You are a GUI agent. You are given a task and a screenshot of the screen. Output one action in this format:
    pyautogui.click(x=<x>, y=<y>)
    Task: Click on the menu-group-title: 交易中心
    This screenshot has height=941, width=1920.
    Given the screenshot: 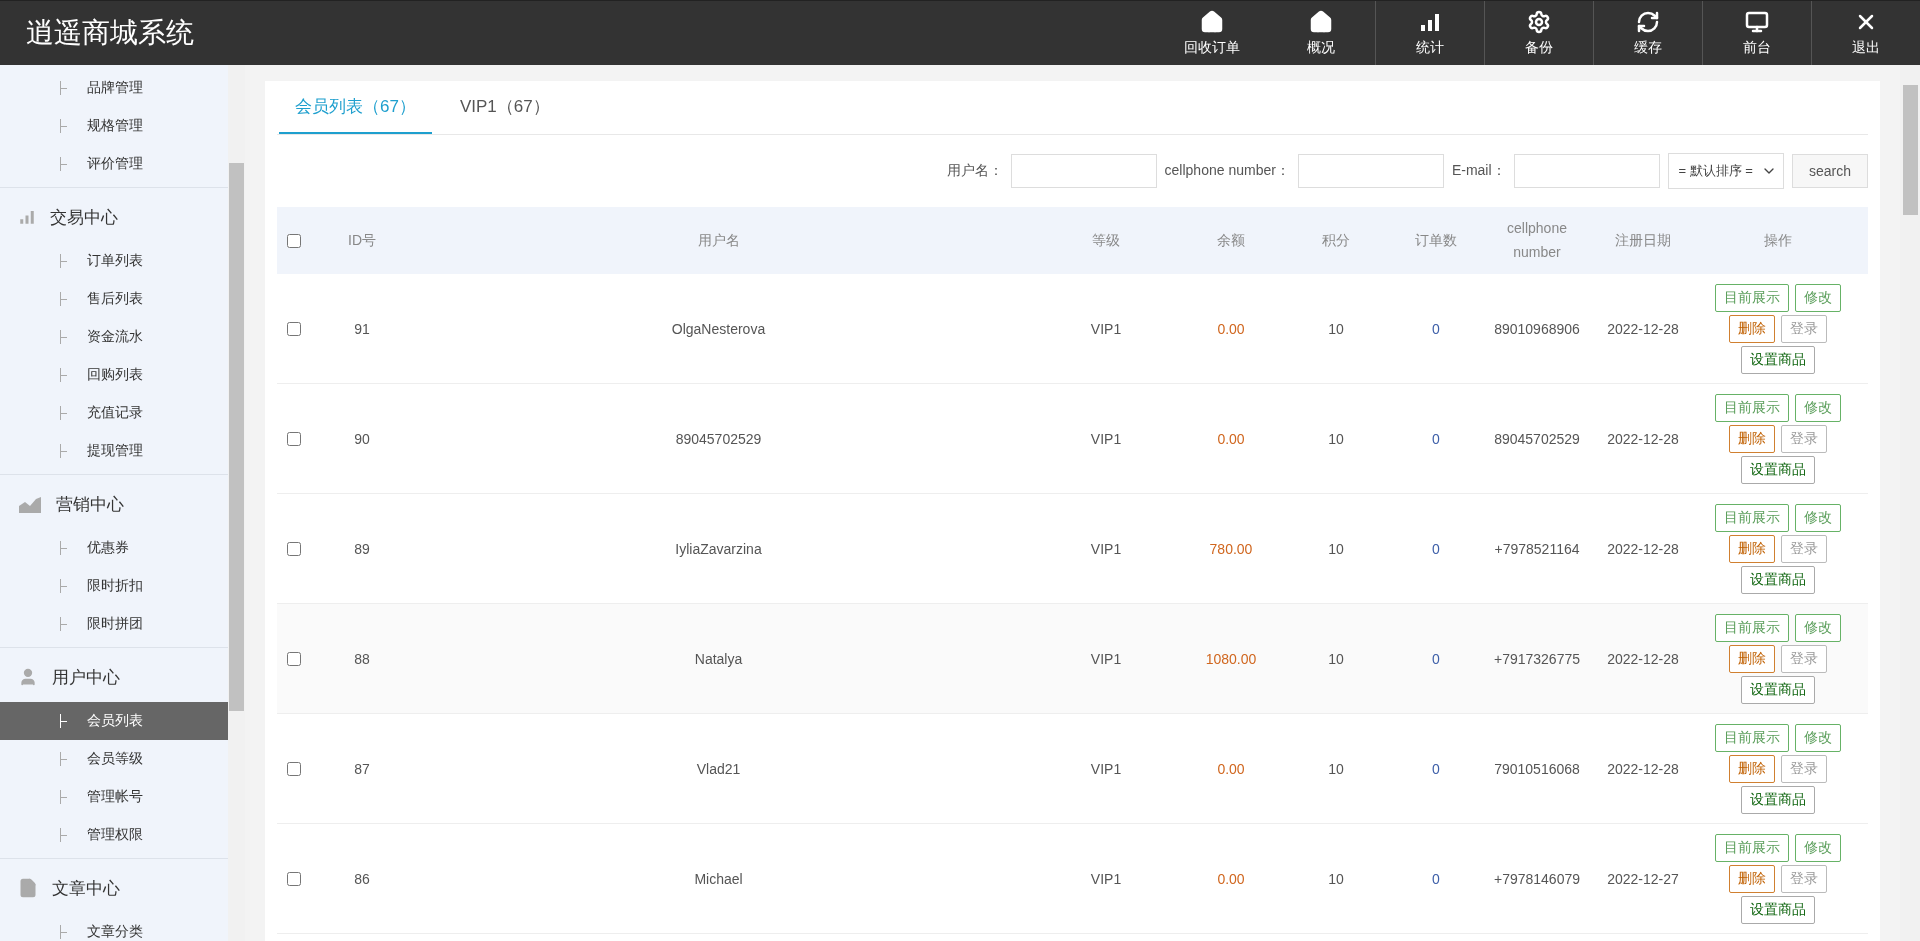 What is the action you would take?
    pyautogui.click(x=114, y=217)
    